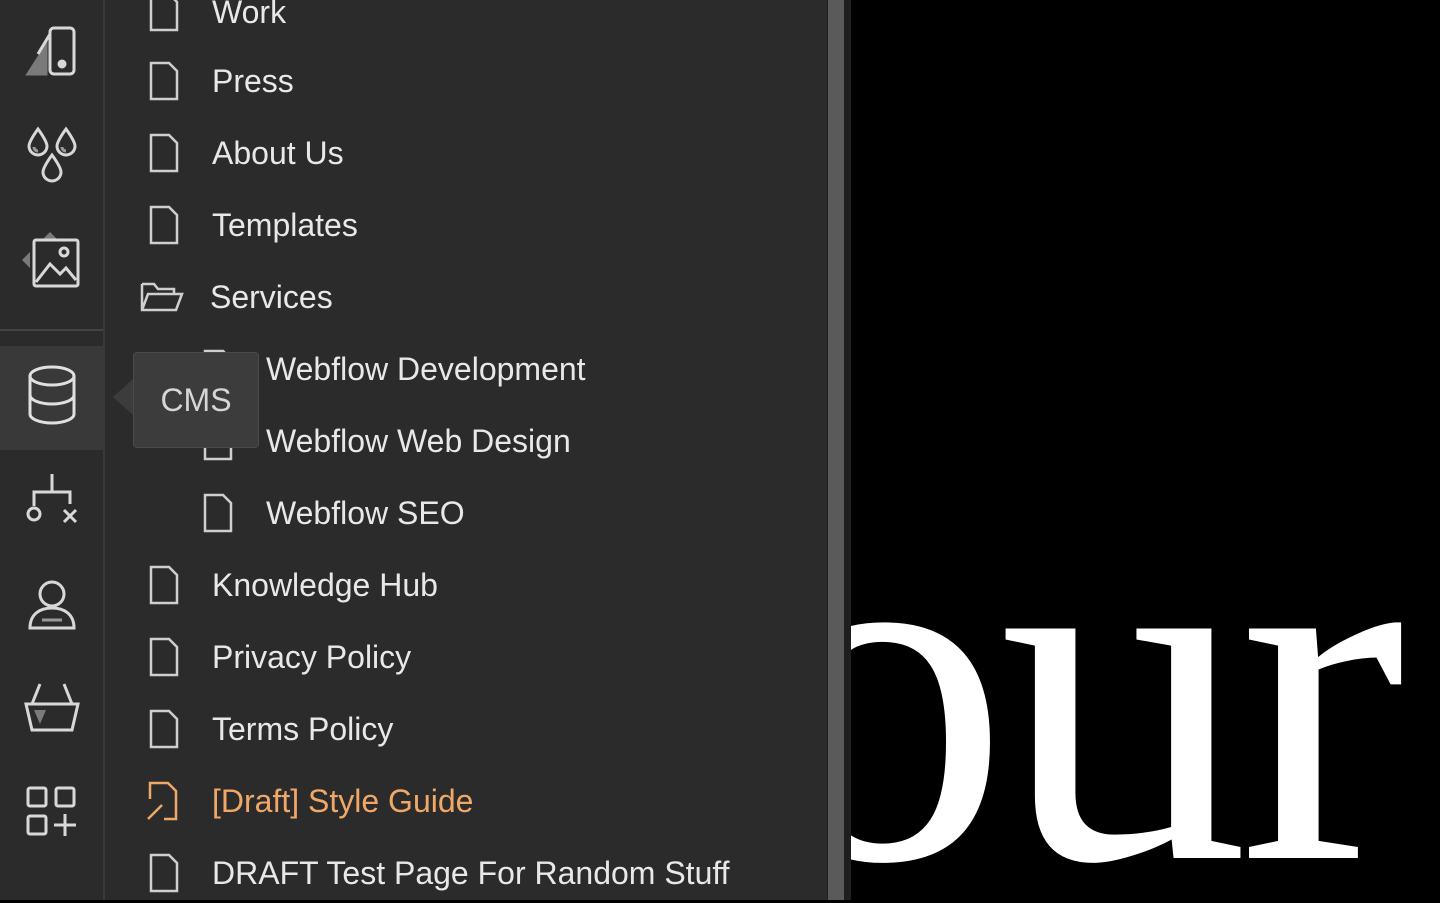 Image resolution: width=1440 pixels, height=903 pixels. What do you see at coordinates (164, 801) in the screenshot?
I see `draft-page-icon` at bounding box center [164, 801].